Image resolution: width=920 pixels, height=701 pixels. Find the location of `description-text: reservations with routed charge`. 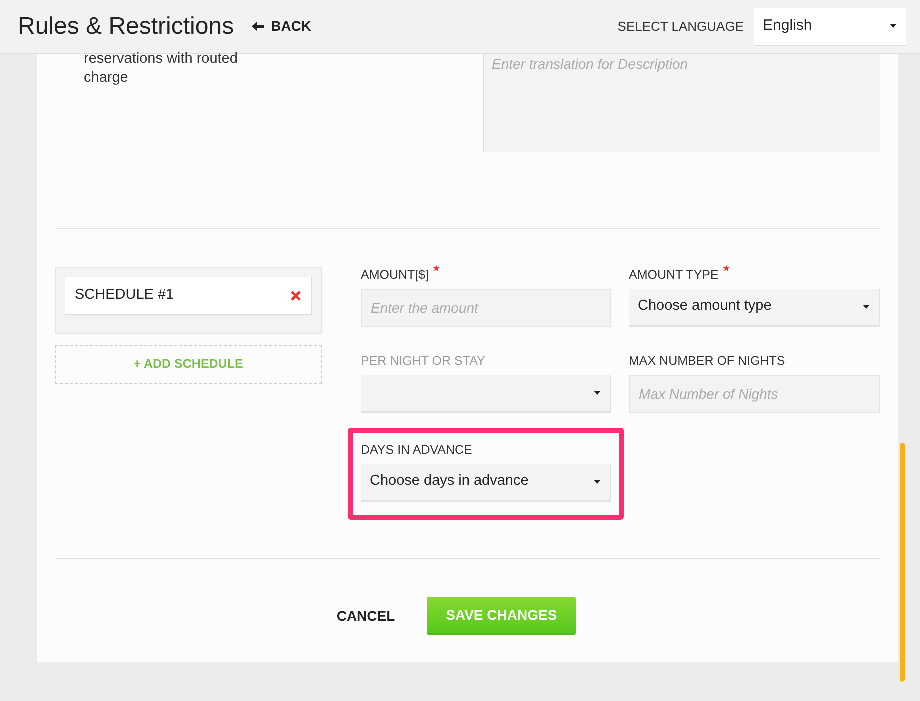

description-text: reservations with routed charge is located at coordinates (161, 69).